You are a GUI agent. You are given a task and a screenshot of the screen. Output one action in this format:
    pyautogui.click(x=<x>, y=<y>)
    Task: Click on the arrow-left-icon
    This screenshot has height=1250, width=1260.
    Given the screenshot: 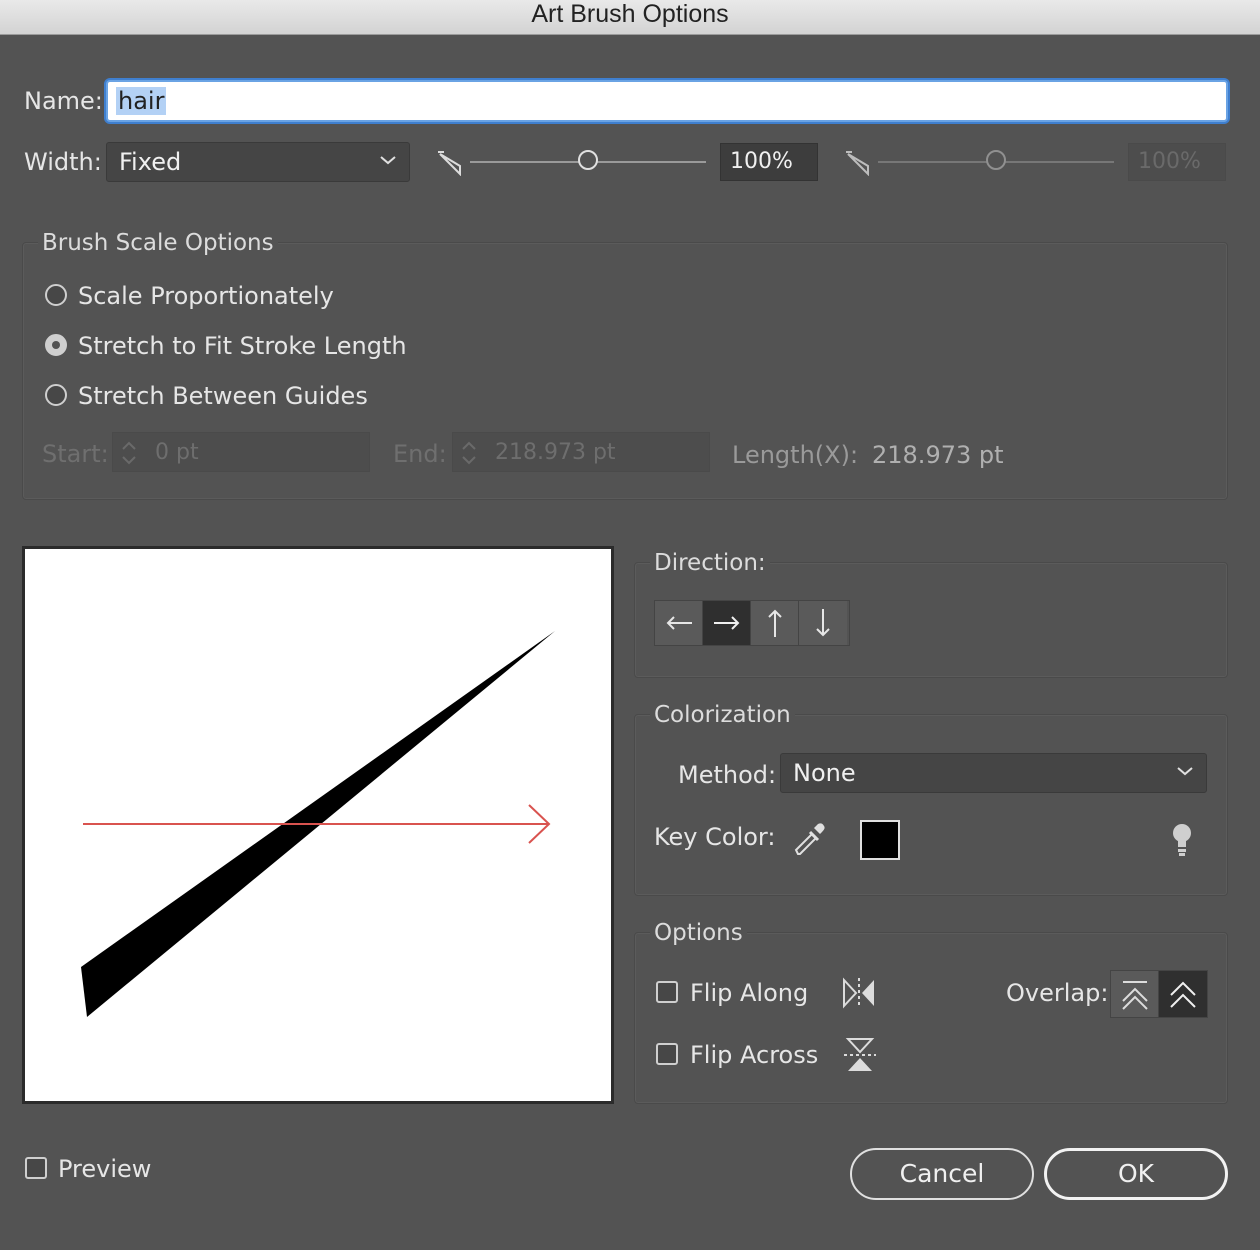 What is the action you would take?
    pyautogui.click(x=679, y=623)
    